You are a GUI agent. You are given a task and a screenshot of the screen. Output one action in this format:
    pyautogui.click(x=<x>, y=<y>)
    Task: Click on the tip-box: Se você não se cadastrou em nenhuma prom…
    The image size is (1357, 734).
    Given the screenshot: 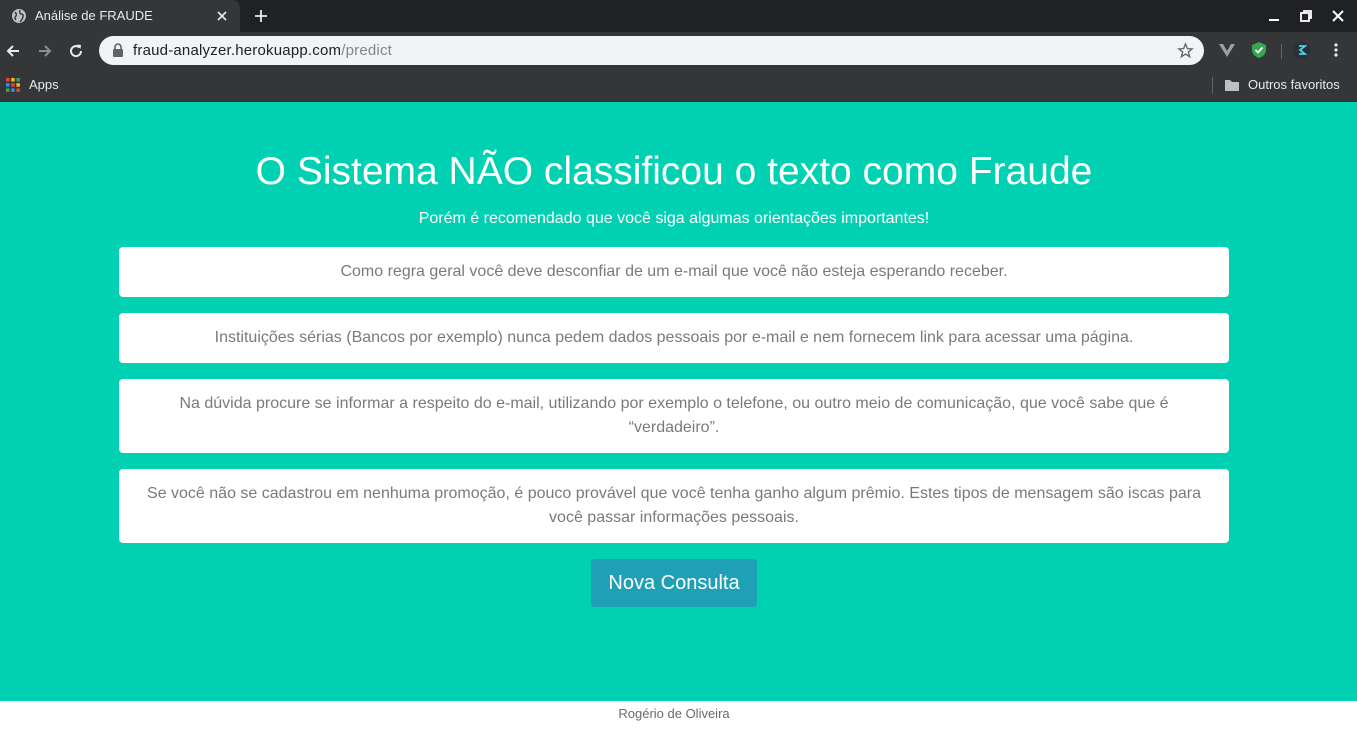 What is the action you would take?
    pyautogui.click(x=674, y=506)
    